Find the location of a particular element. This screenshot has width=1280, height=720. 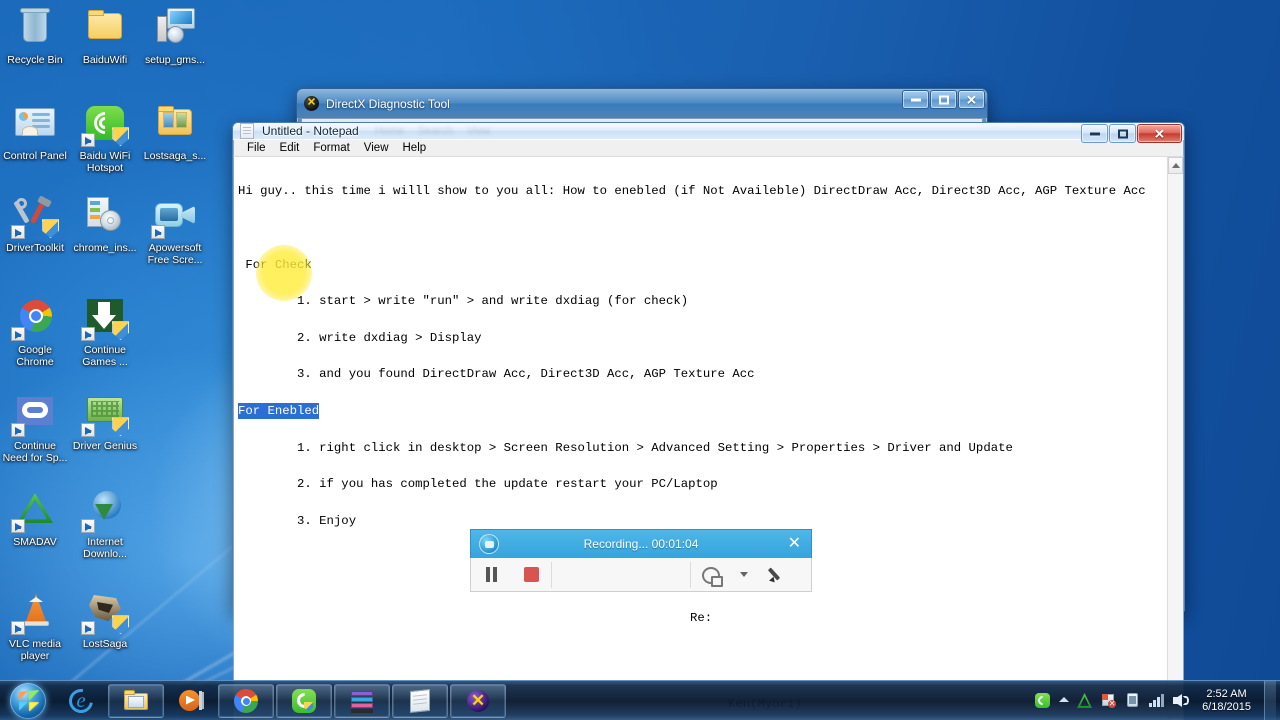

media-player-icon is located at coordinates (191, 701).